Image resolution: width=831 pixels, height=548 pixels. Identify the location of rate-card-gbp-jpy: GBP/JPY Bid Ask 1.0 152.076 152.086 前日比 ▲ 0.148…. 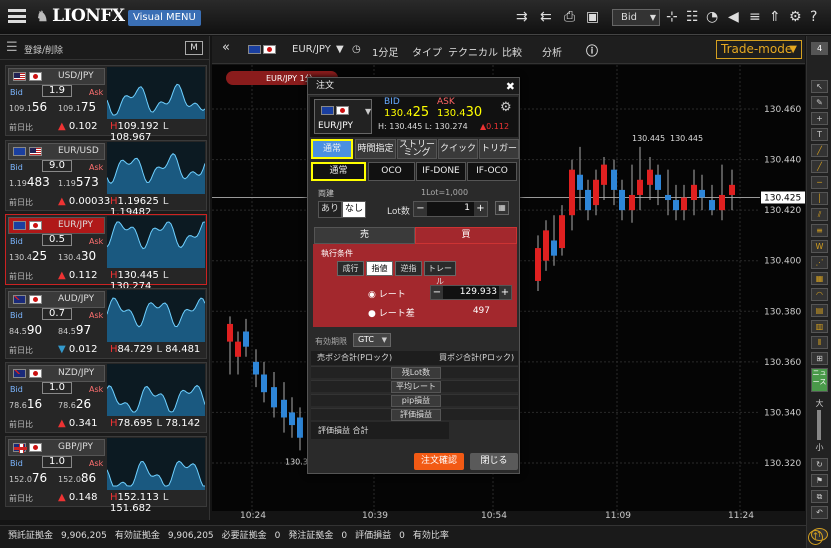
(106, 475).